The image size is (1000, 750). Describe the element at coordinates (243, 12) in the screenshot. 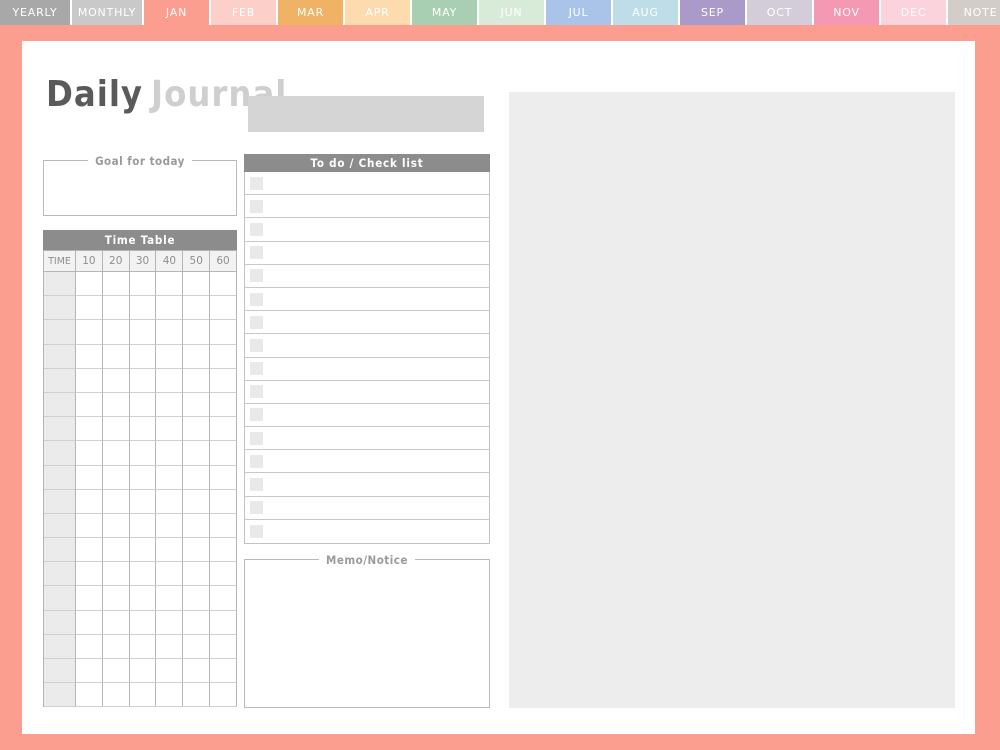

I see `tab-feb: FEB` at that location.